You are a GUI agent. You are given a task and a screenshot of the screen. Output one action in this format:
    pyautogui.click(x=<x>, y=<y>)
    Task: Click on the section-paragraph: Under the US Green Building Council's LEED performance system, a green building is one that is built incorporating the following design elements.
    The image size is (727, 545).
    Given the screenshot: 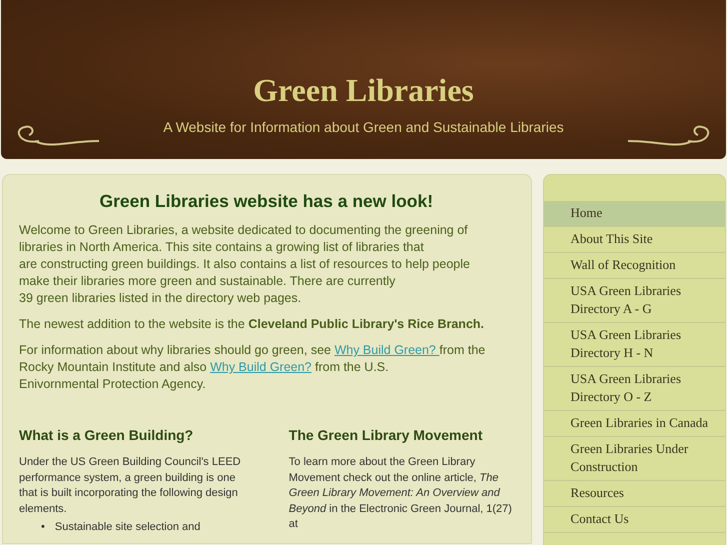 What is the action you would take?
    pyautogui.click(x=130, y=485)
    